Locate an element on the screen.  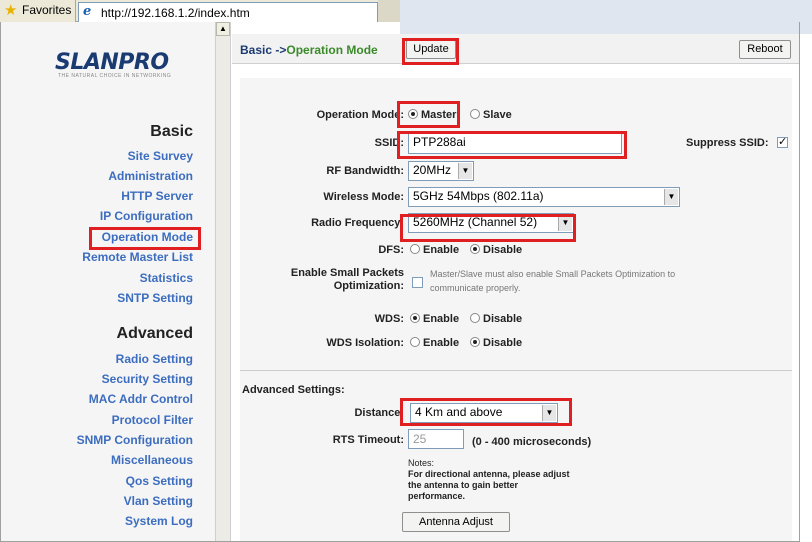
favorites-button: ★ Favorites is located at coordinates (38, 11).